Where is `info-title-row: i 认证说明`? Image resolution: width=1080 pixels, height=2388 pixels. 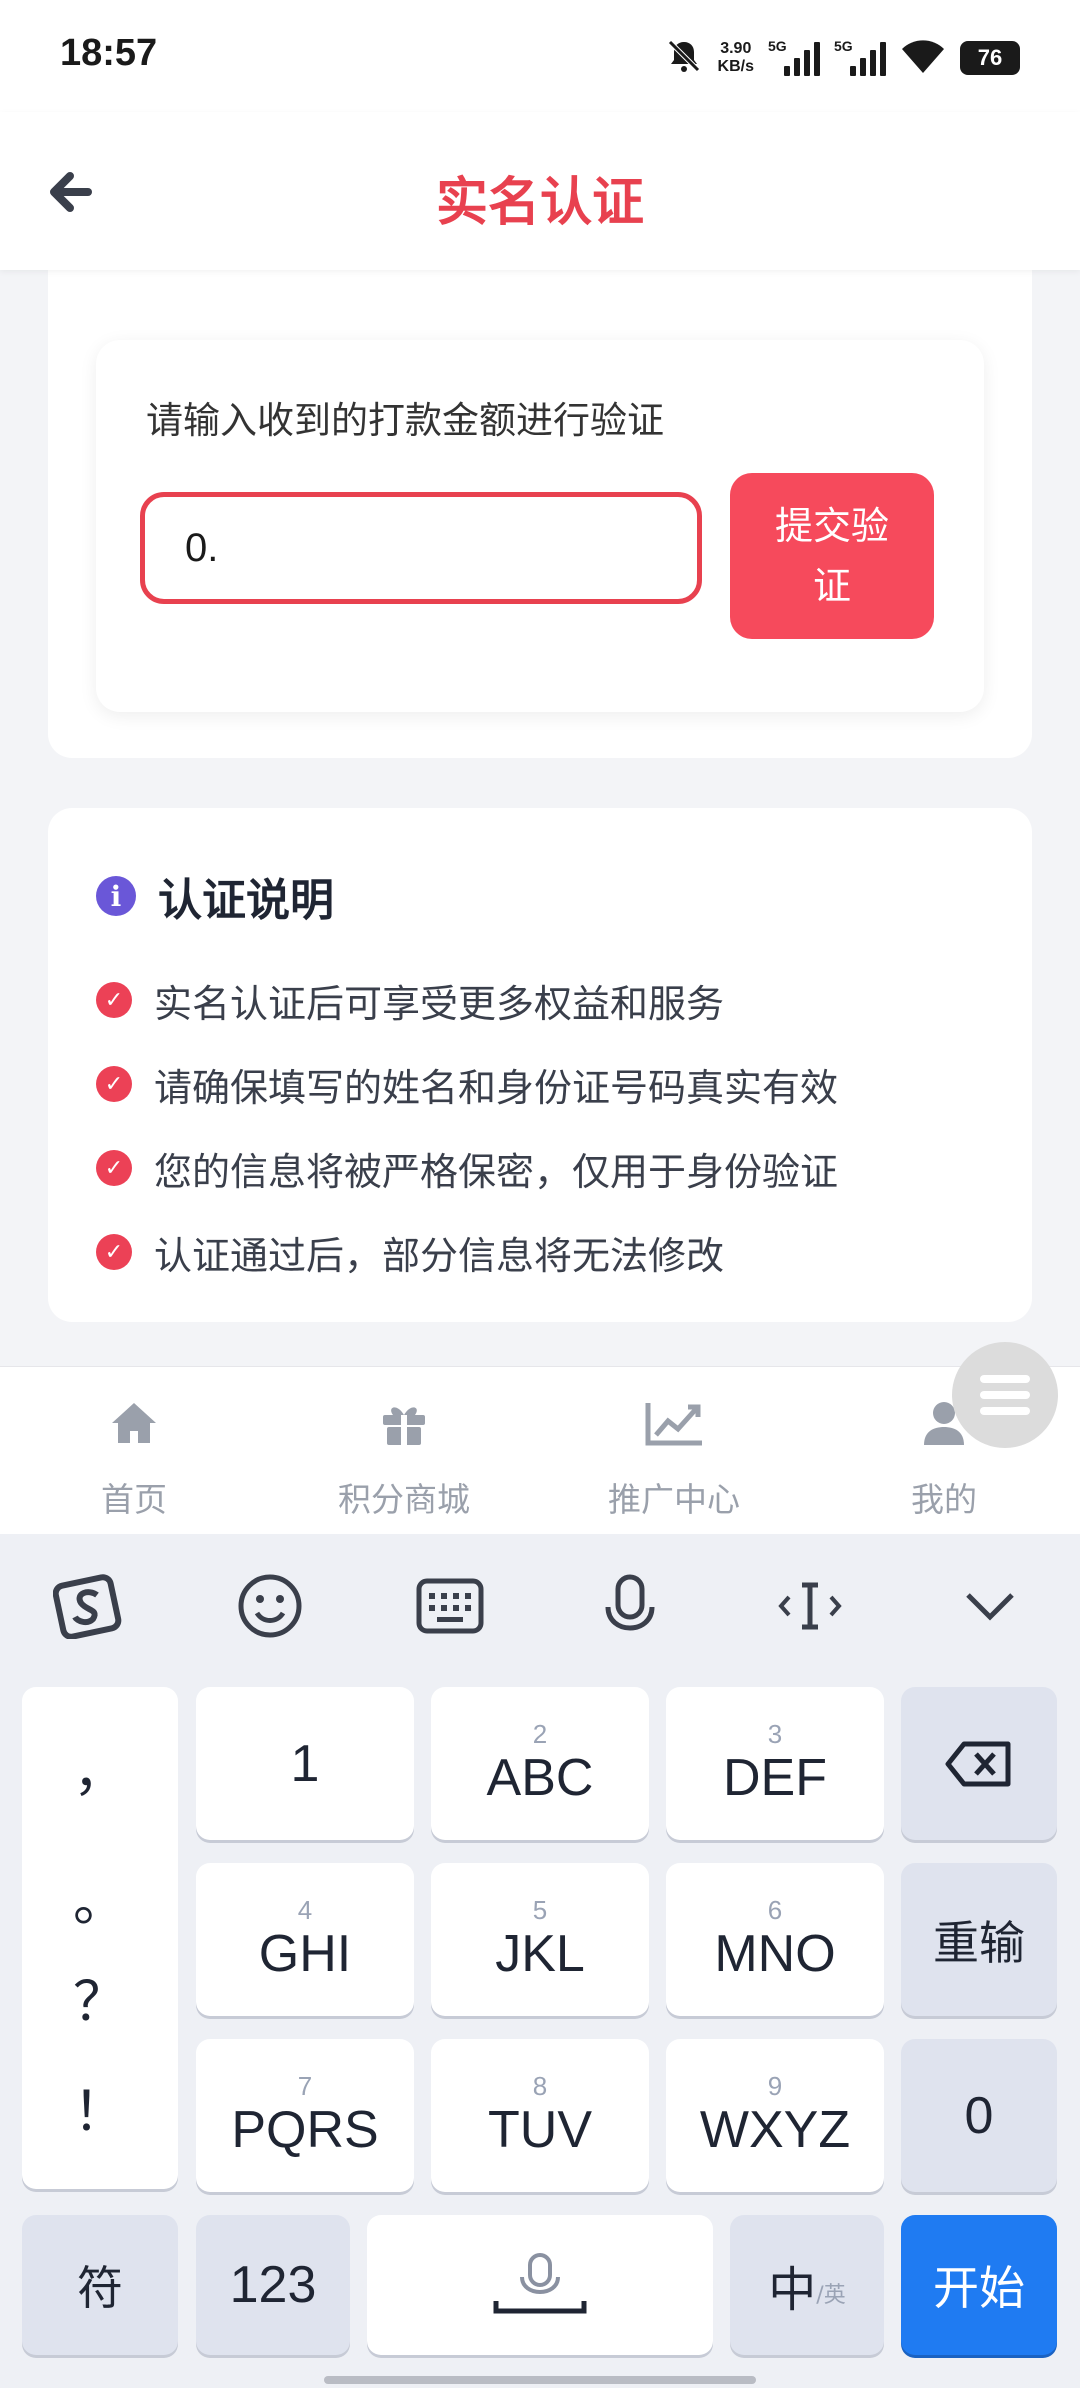 info-title-row: i 认证说明 is located at coordinates (215, 896).